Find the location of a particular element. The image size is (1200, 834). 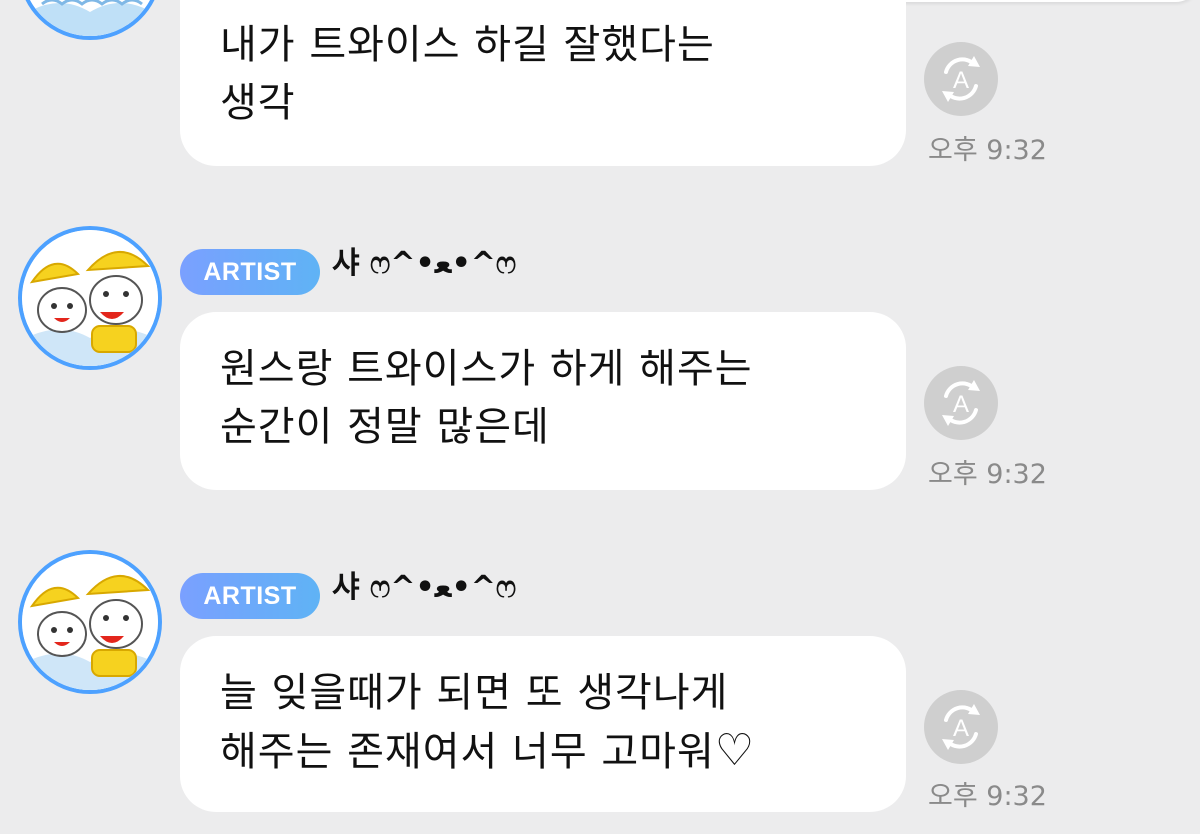

message-text: 늘 잊을때가 되면 또 생각나게 is located at coordinates (474, 693).